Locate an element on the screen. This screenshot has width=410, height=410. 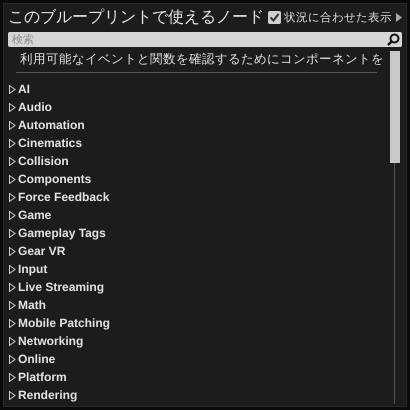
category-item: Networking is located at coordinates (196, 341).